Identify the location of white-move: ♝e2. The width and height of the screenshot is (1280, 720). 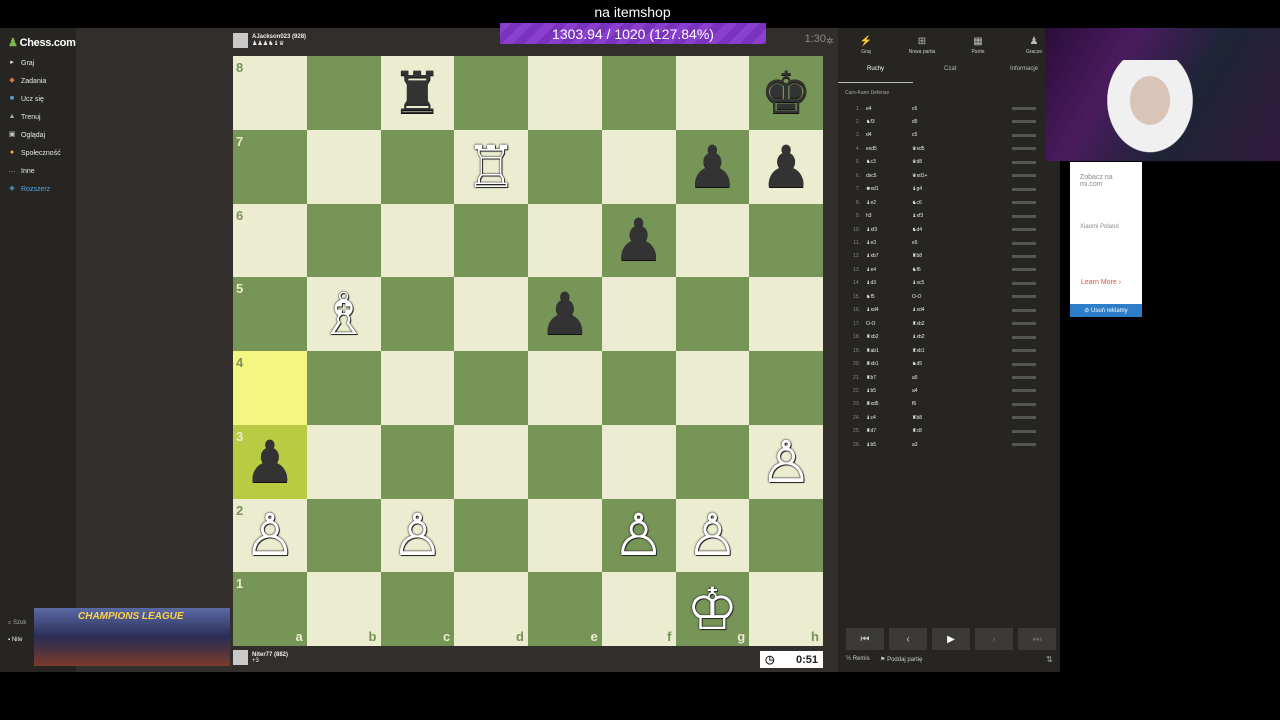
(889, 203).